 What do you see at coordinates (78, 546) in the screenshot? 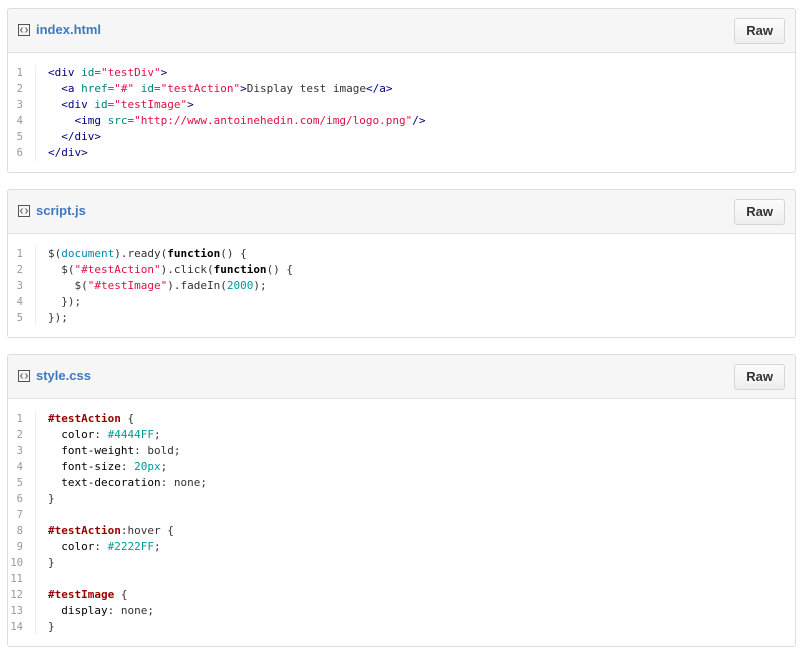
I see `code-token: color` at bounding box center [78, 546].